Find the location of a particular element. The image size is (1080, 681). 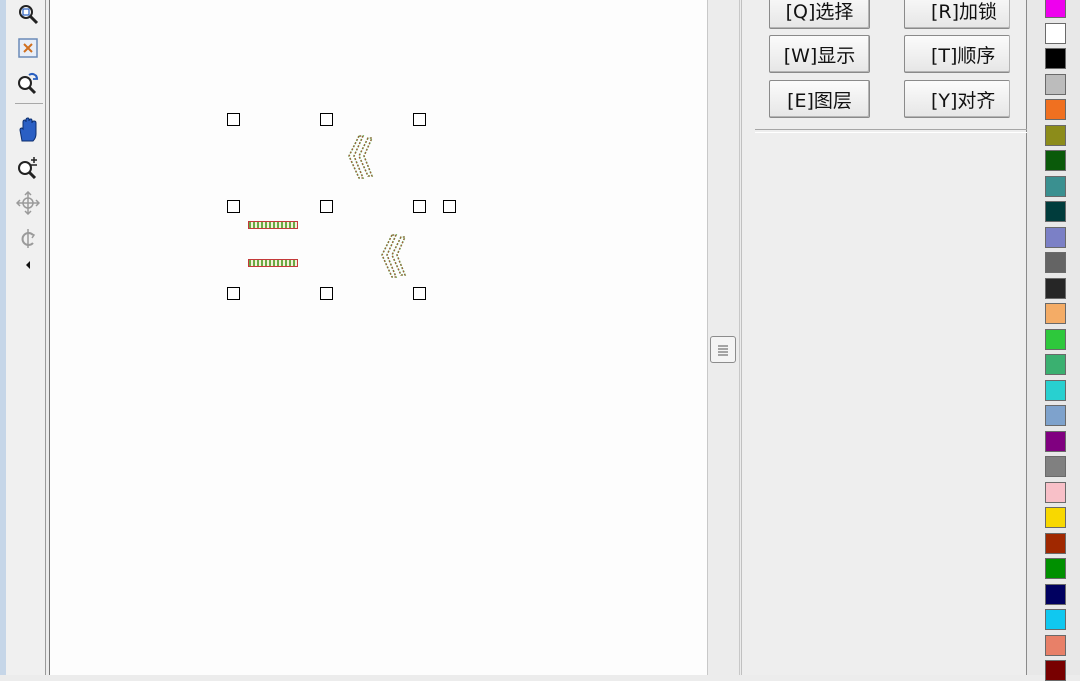

zoom-in-out-icon is located at coordinates (28, 167).